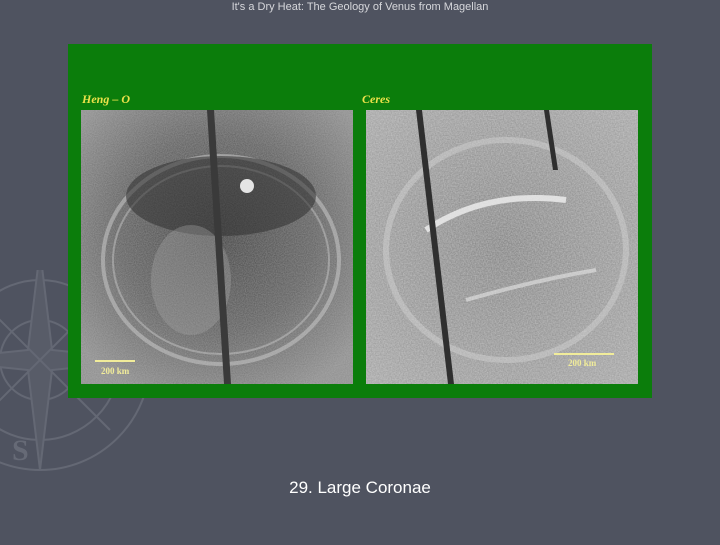 This screenshot has height=545, width=720. I want to click on panel-label-ceres: Ceres, so click(376, 99).